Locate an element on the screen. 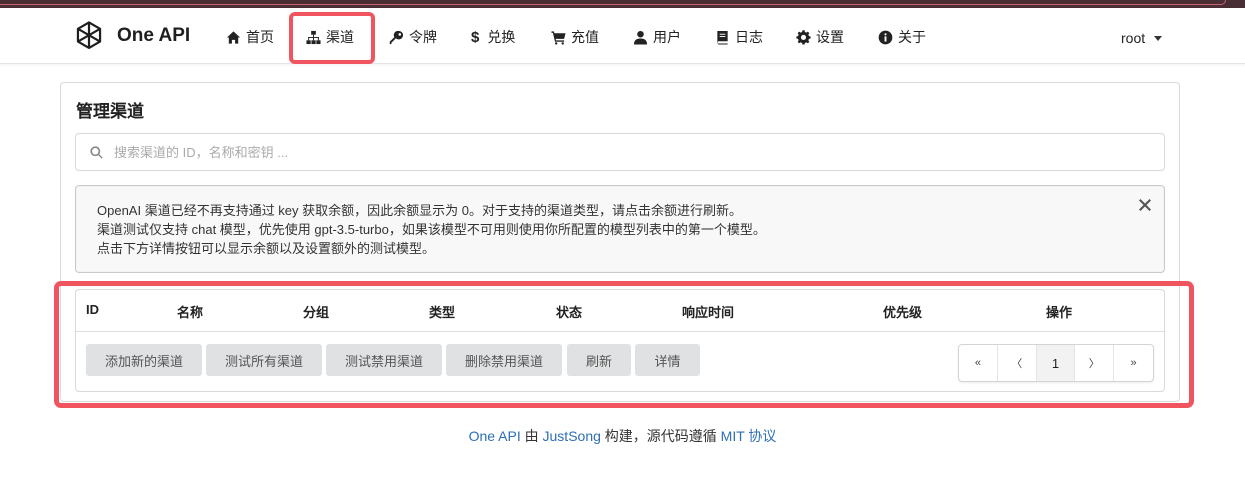  key-icon is located at coordinates (396, 37).